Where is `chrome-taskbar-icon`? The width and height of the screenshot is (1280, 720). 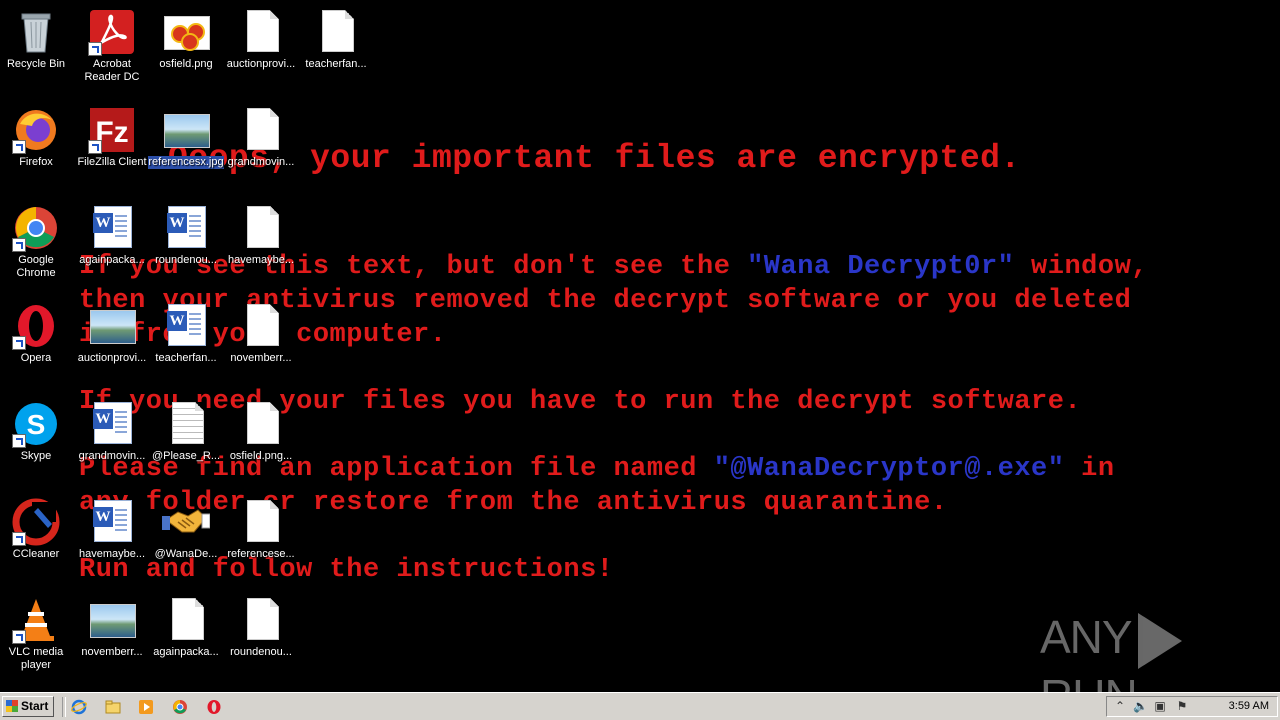
chrome-taskbar-icon is located at coordinates (180, 707).